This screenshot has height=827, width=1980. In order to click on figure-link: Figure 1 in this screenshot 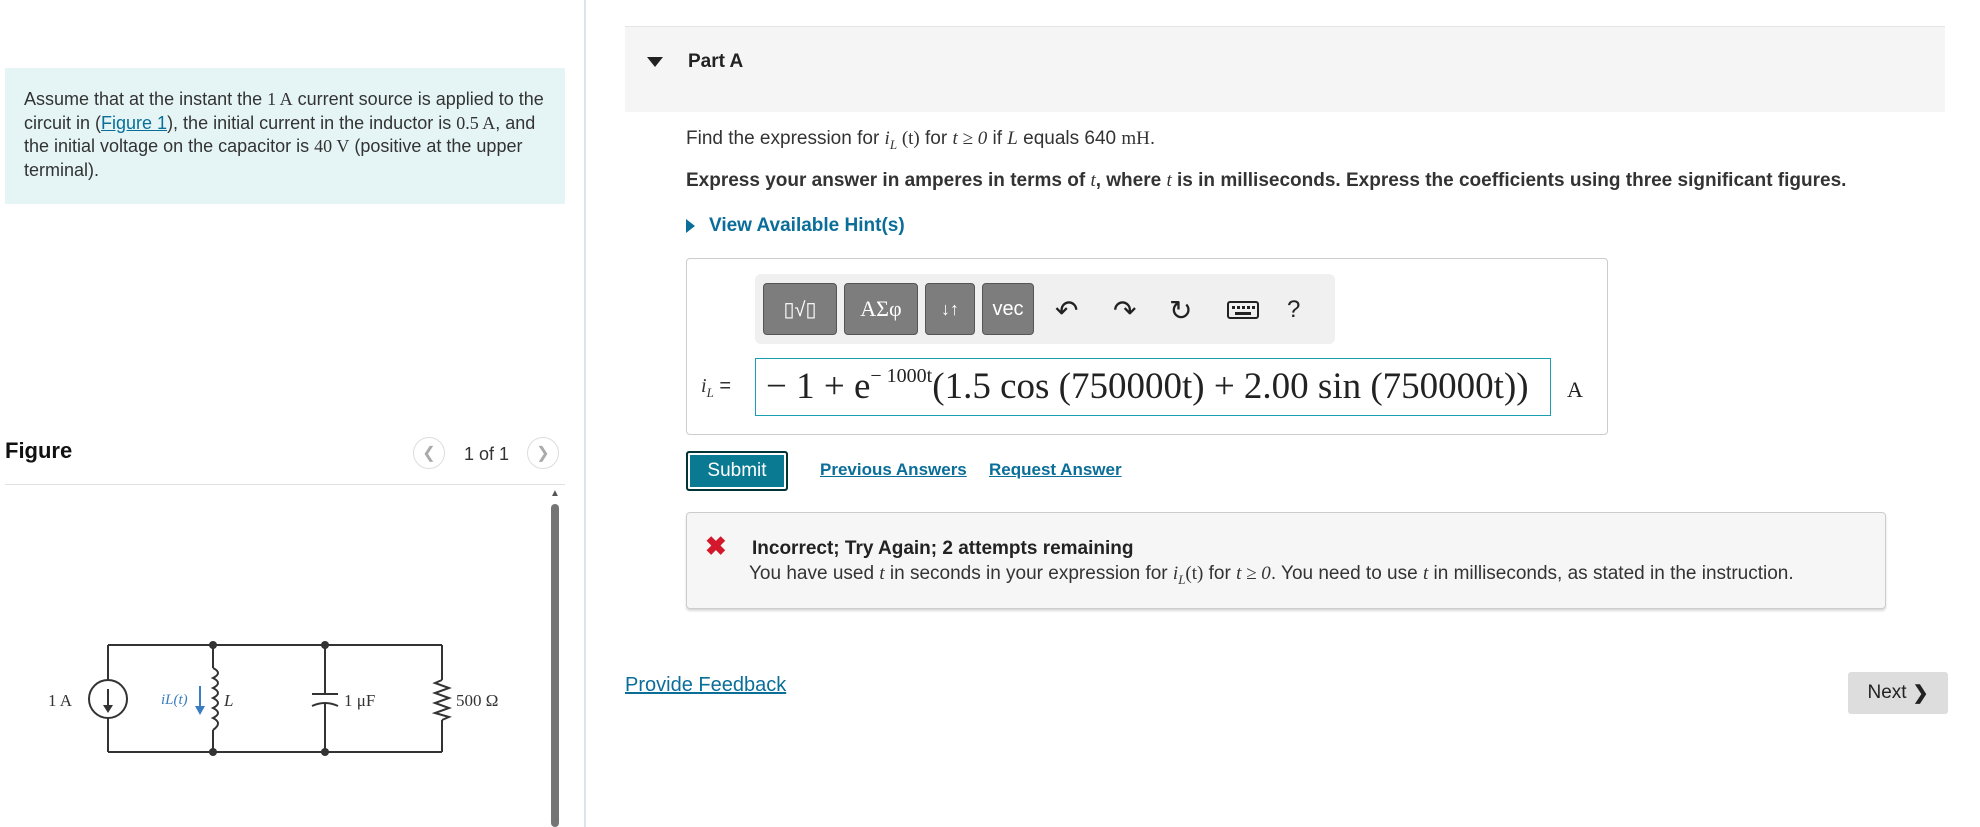, I will do `click(134, 123)`.